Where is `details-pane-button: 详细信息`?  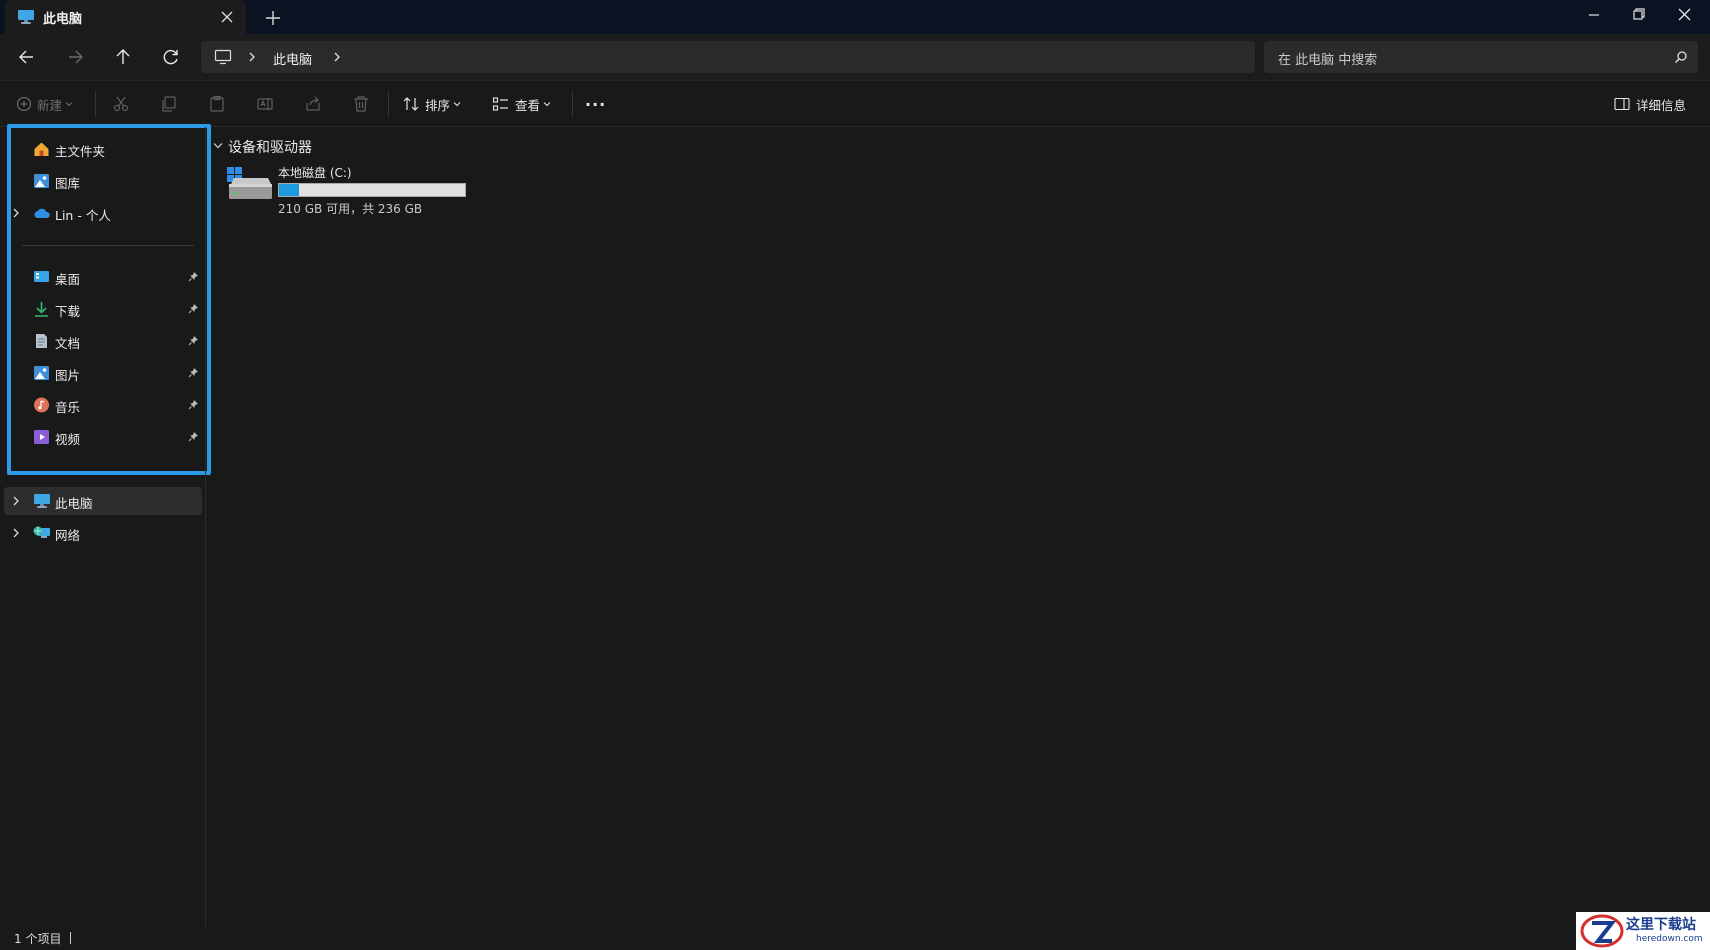 details-pane-button: 详细信息 is located at coordinates (1659, 104).